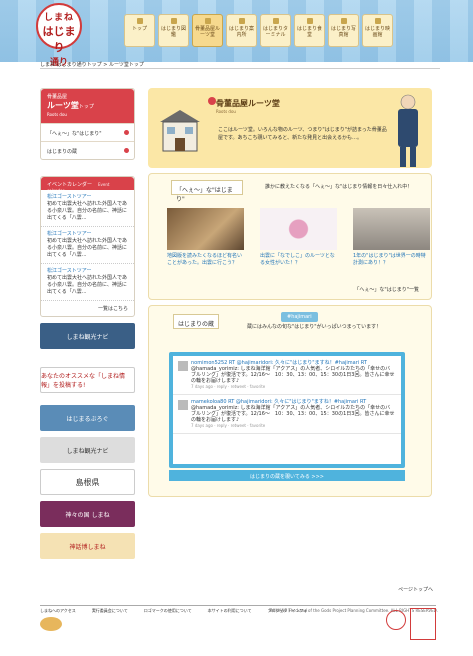 Image resolution: width=473 pixels, height=656 pixels. Describe the element at coordinates (87, 308) in the screenshot. I see `calendar-more-link: 一覧はこちら` at that location.